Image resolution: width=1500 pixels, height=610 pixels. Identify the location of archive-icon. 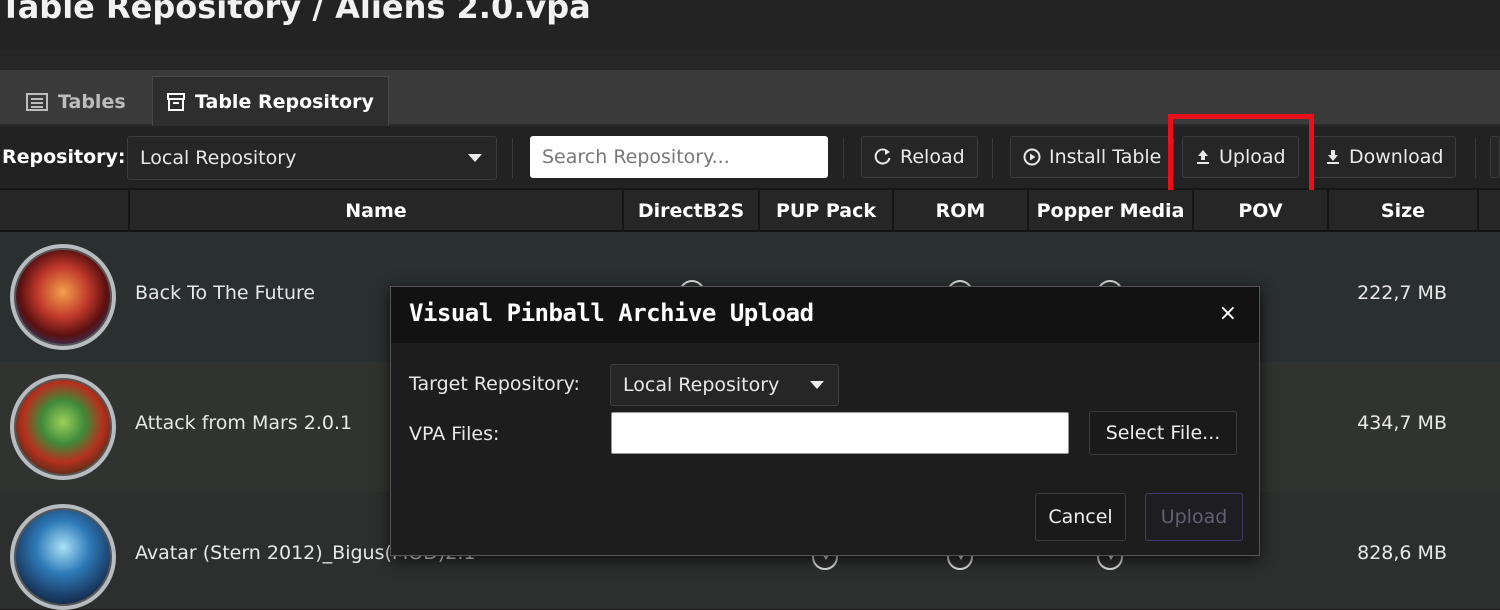
(176, 101).